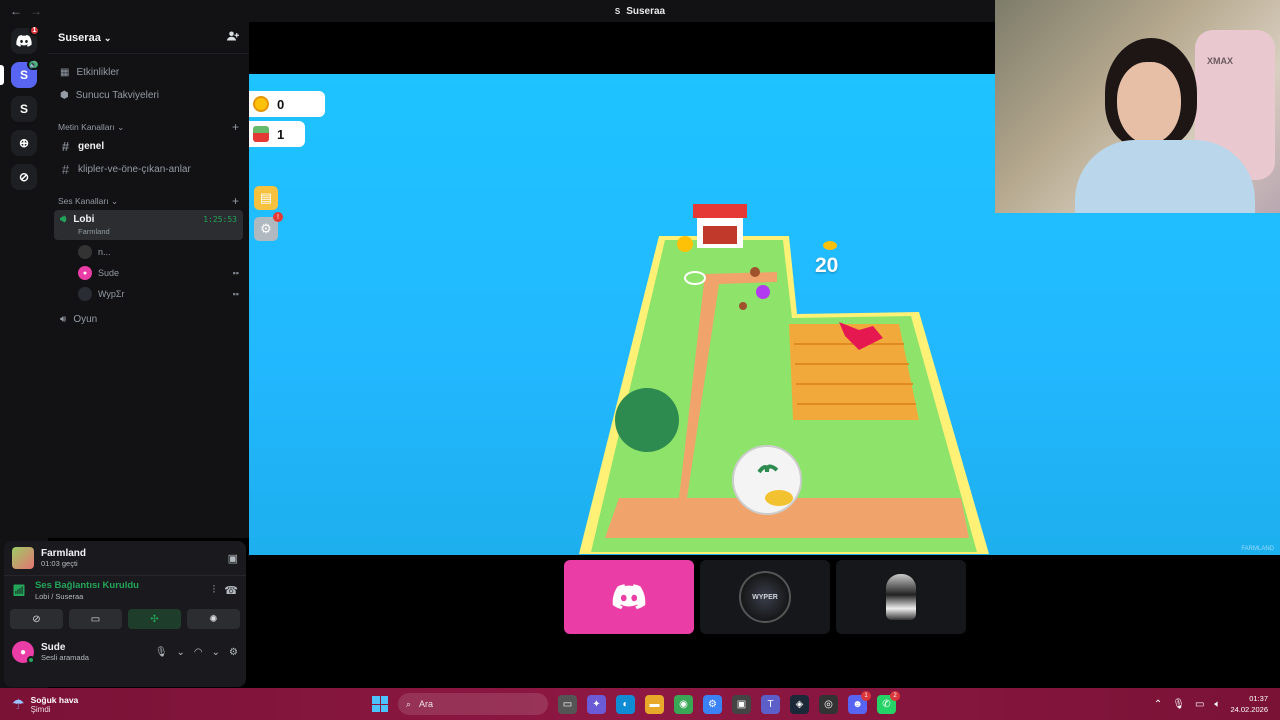  I want to click on soundboard-icon: ✺, so click(213, 619).